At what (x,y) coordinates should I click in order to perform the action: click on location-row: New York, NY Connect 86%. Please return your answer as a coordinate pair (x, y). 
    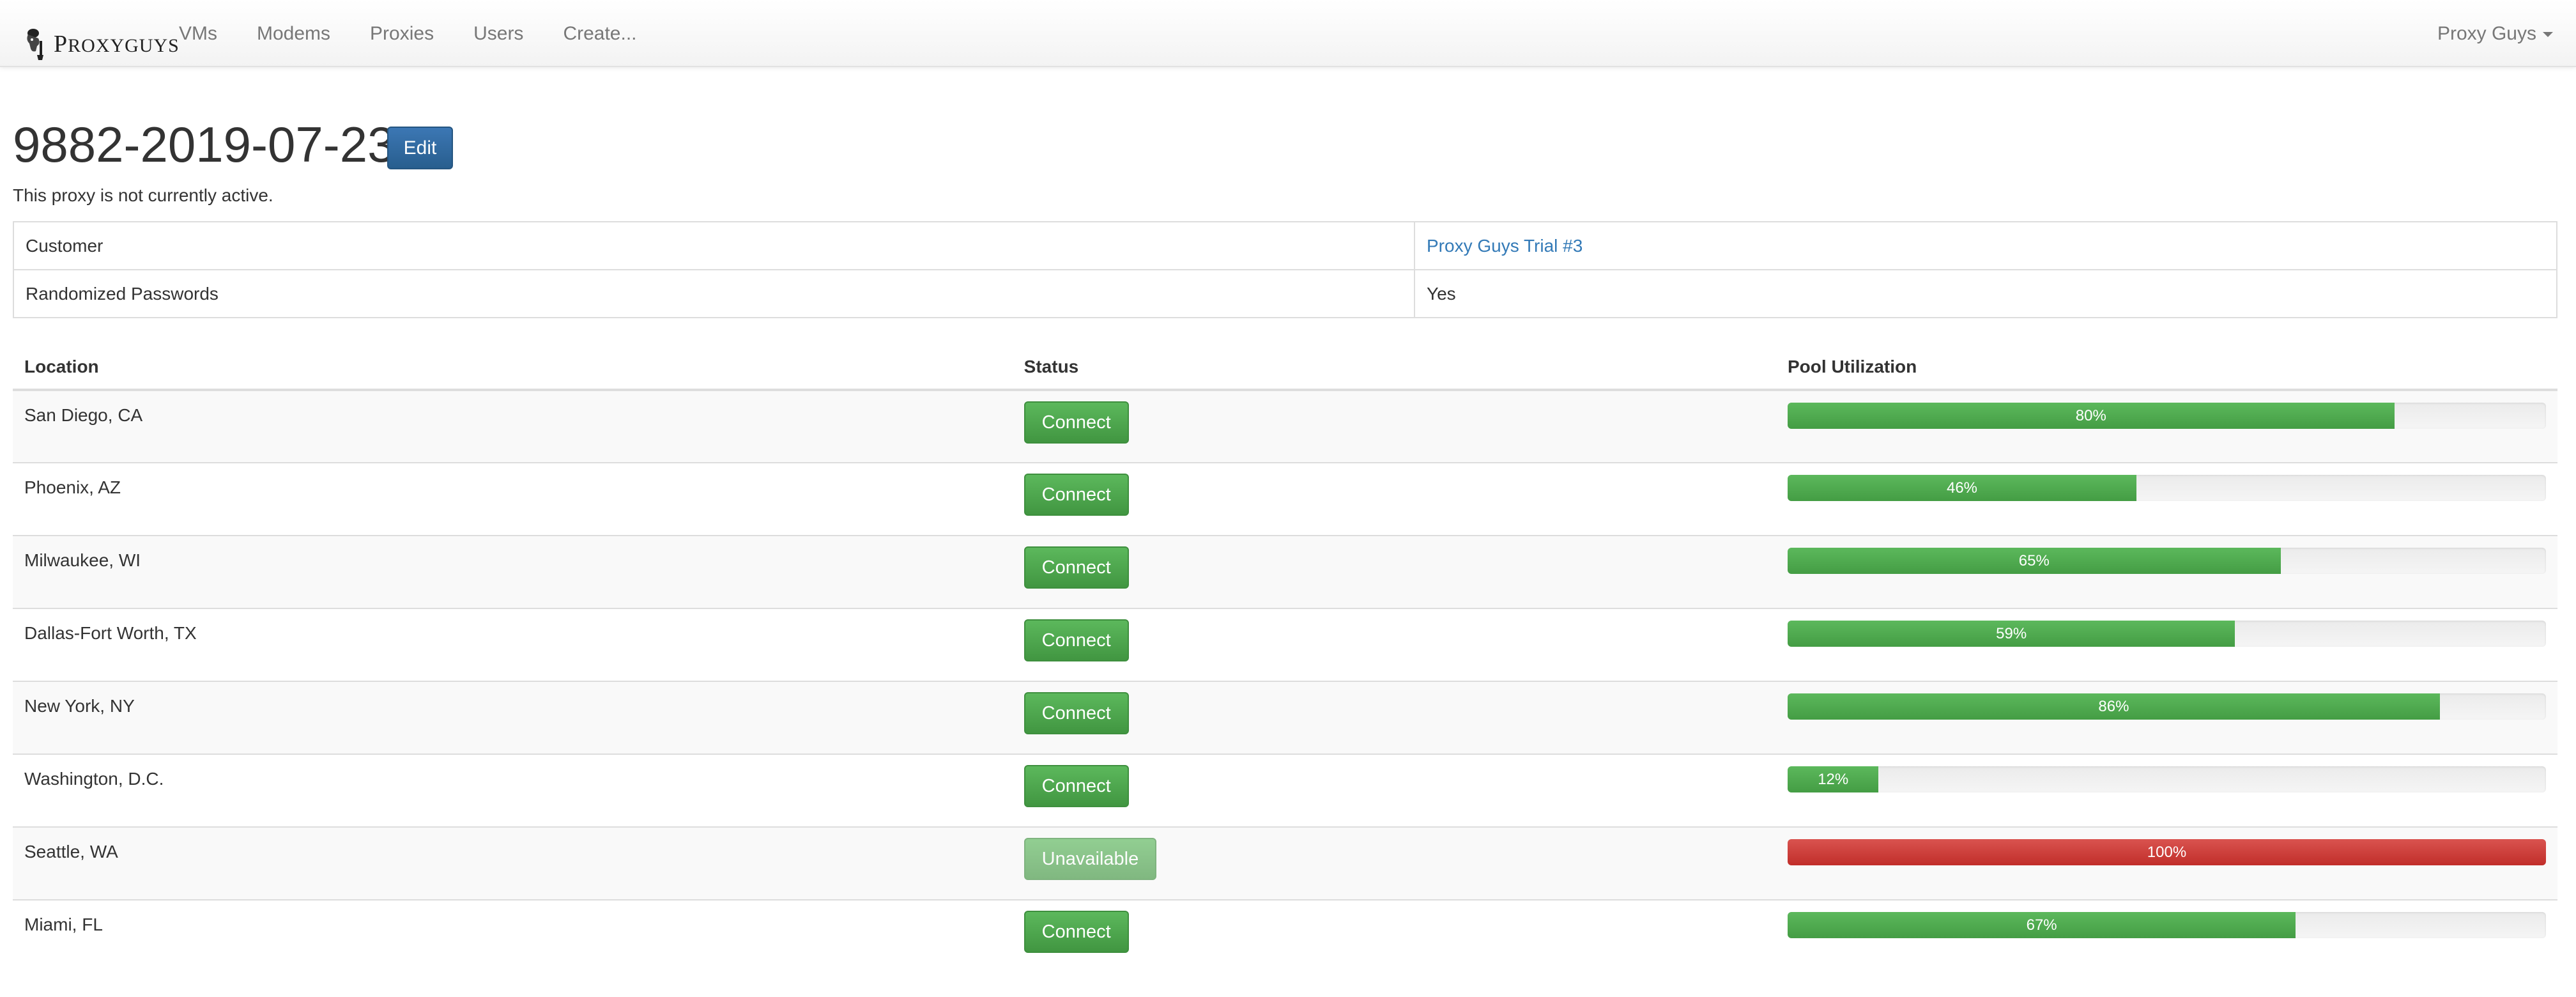
    Looking at the image, I should click on (1285, 717).